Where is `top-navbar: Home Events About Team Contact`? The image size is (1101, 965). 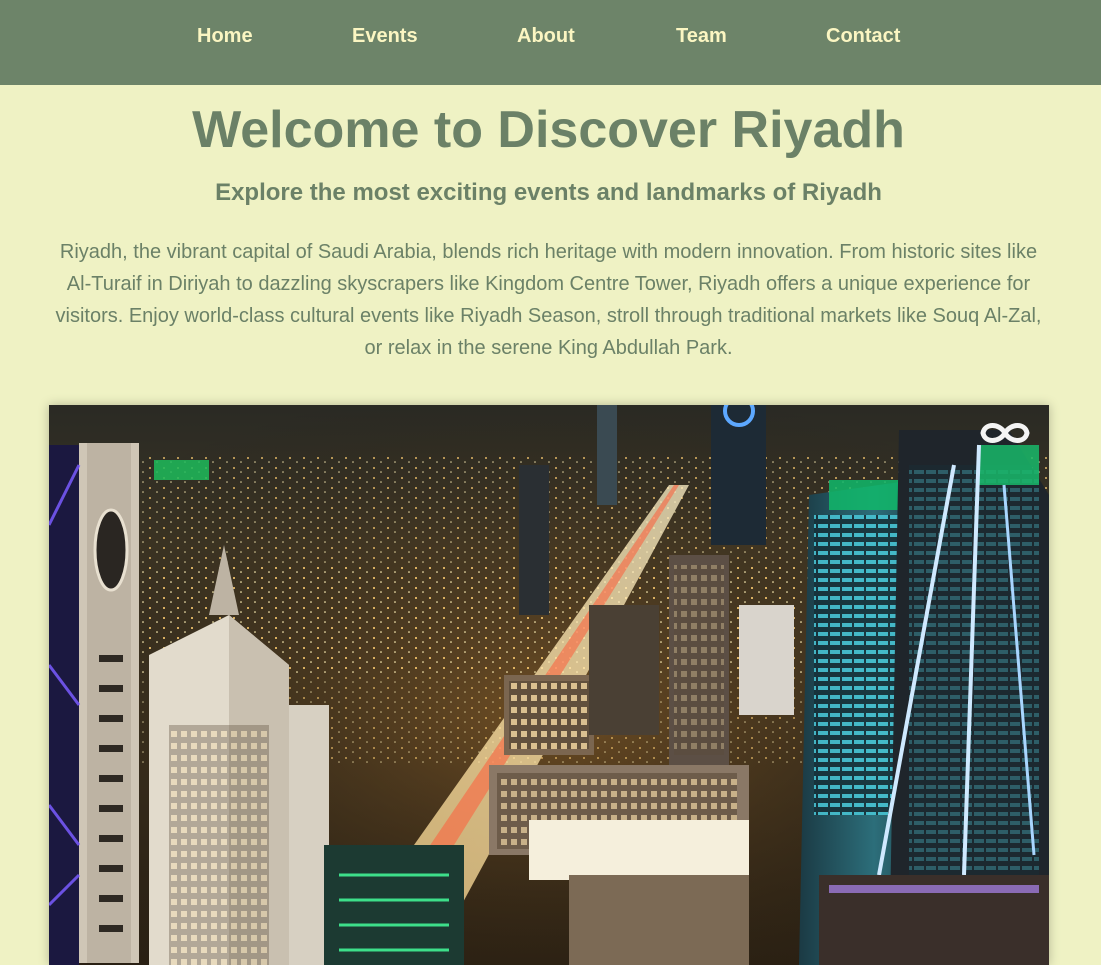
top-navbar: Home Events About Team Contact is located at coordinates (550, 42).